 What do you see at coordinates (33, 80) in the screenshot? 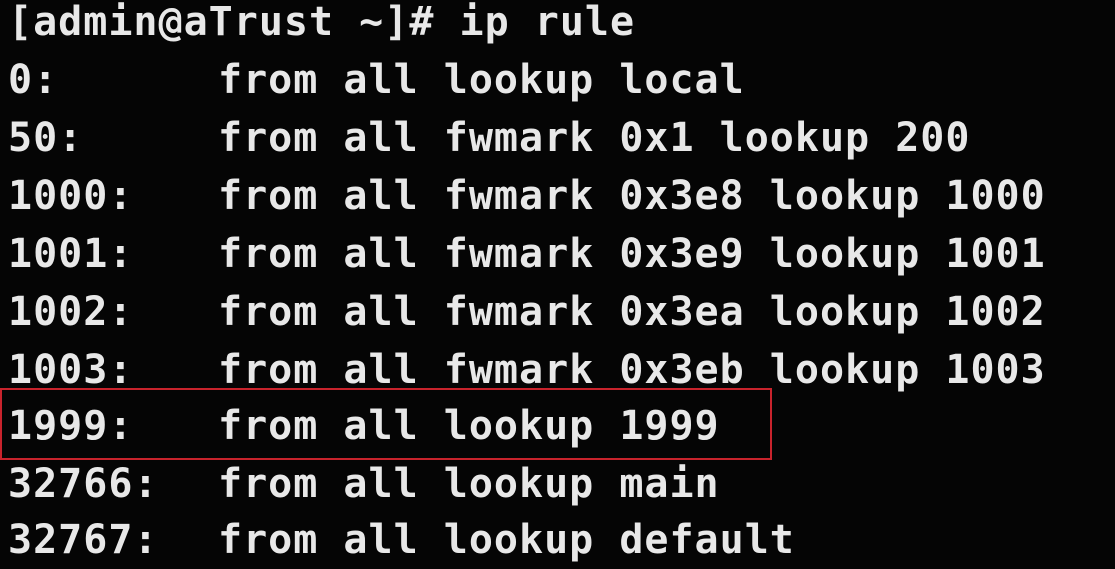
I see `rule-priority: 0:` at bounding box center [33, 80].